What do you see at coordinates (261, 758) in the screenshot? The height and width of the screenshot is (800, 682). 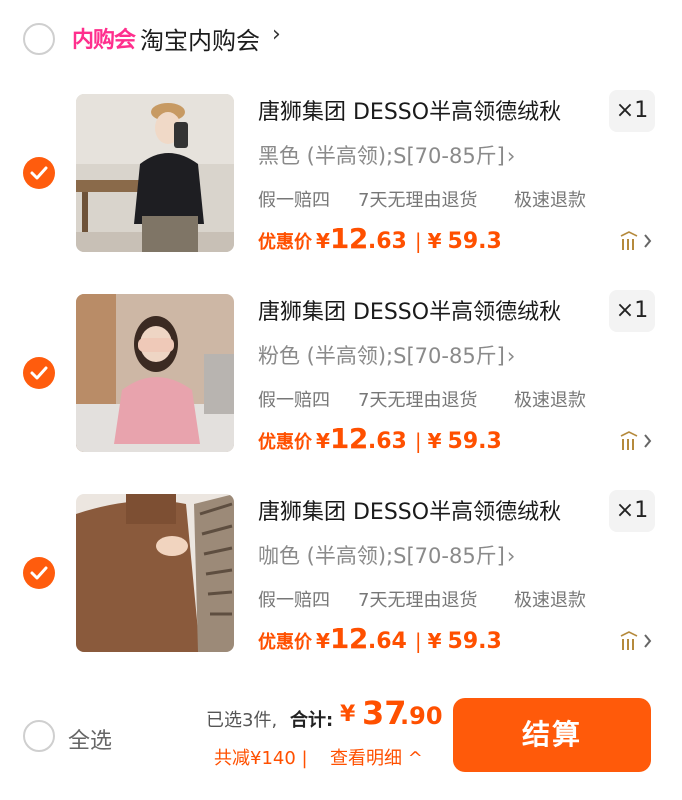 I see `discount-summary: 共减¥140 |` at bounding box center [261, 758].